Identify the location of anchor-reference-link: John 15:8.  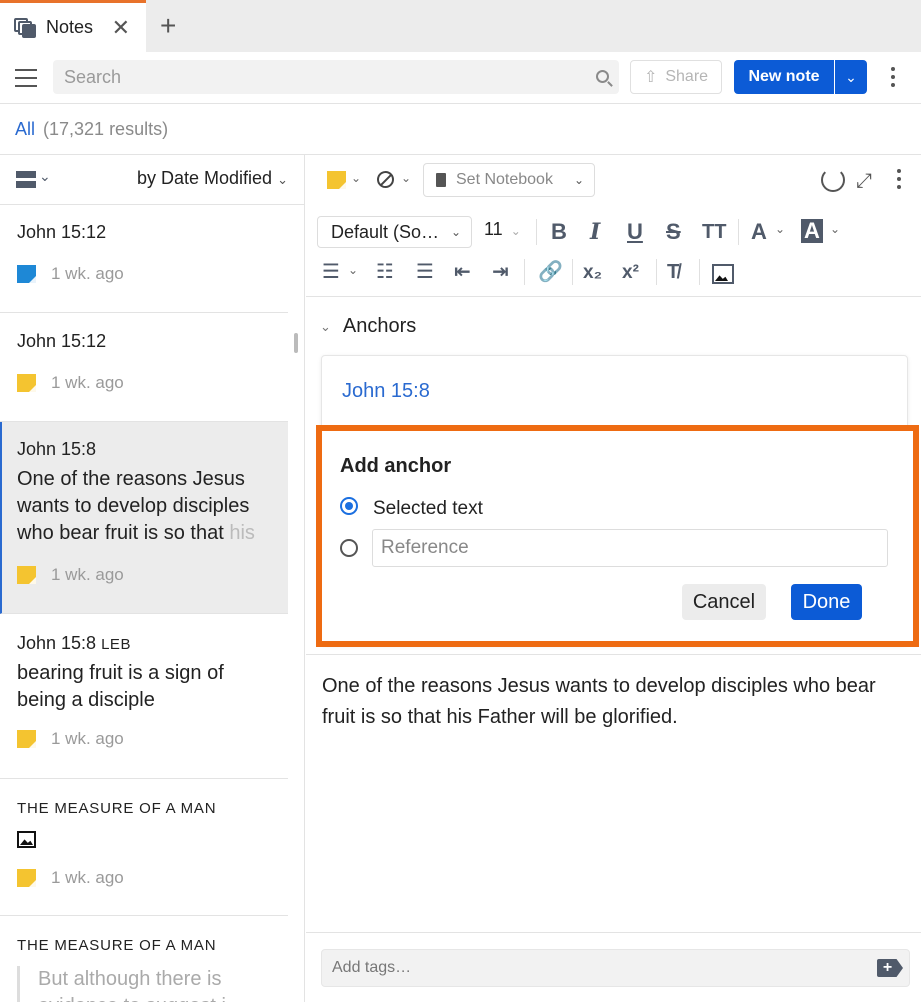
(386, 391).